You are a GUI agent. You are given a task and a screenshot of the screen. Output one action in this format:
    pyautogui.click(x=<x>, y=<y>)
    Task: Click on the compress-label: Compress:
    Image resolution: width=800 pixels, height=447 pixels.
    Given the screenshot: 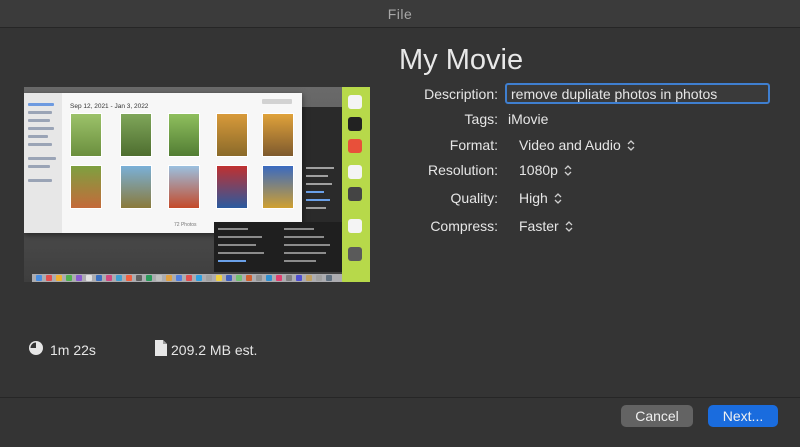 What is the action you would take?
    pyautogui.click(x=464, y=226)
    